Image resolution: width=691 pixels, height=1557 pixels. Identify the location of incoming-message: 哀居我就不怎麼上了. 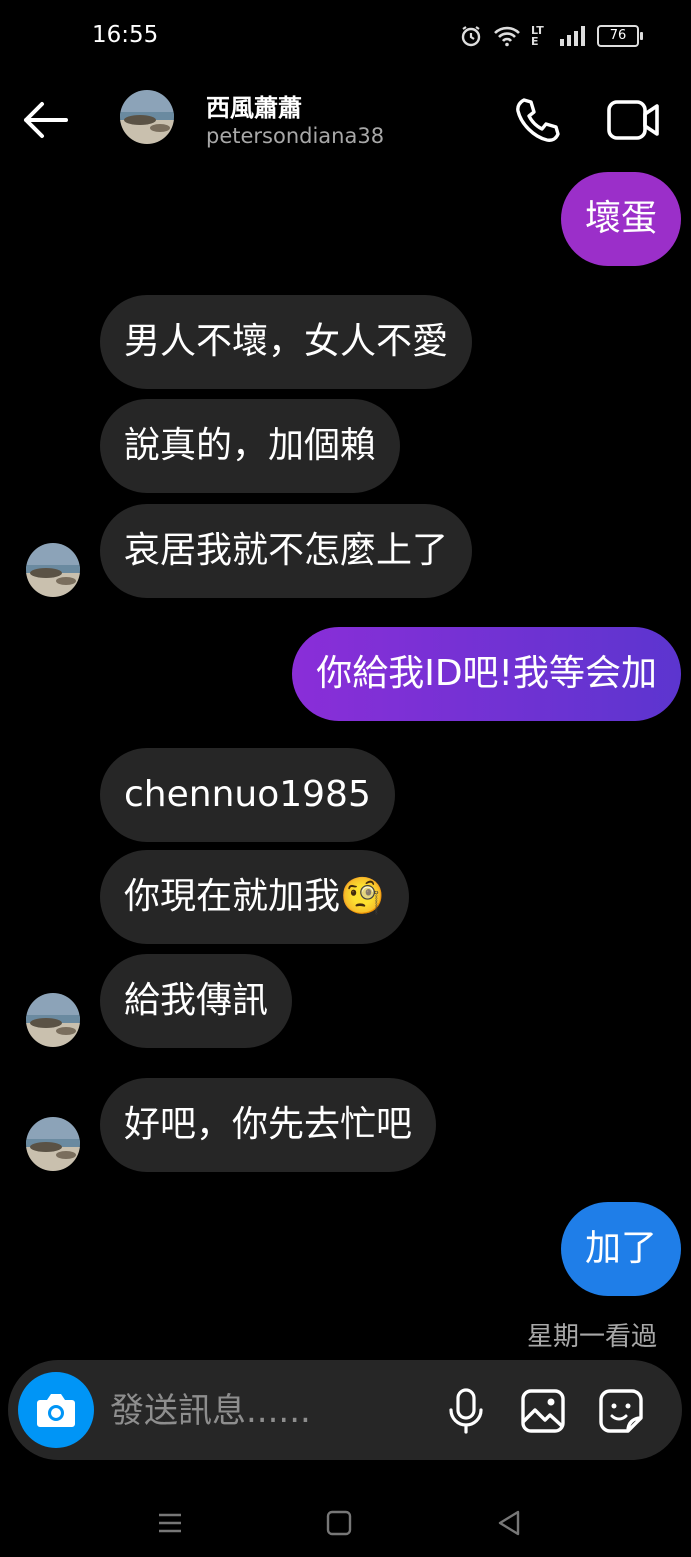
(286, 551).